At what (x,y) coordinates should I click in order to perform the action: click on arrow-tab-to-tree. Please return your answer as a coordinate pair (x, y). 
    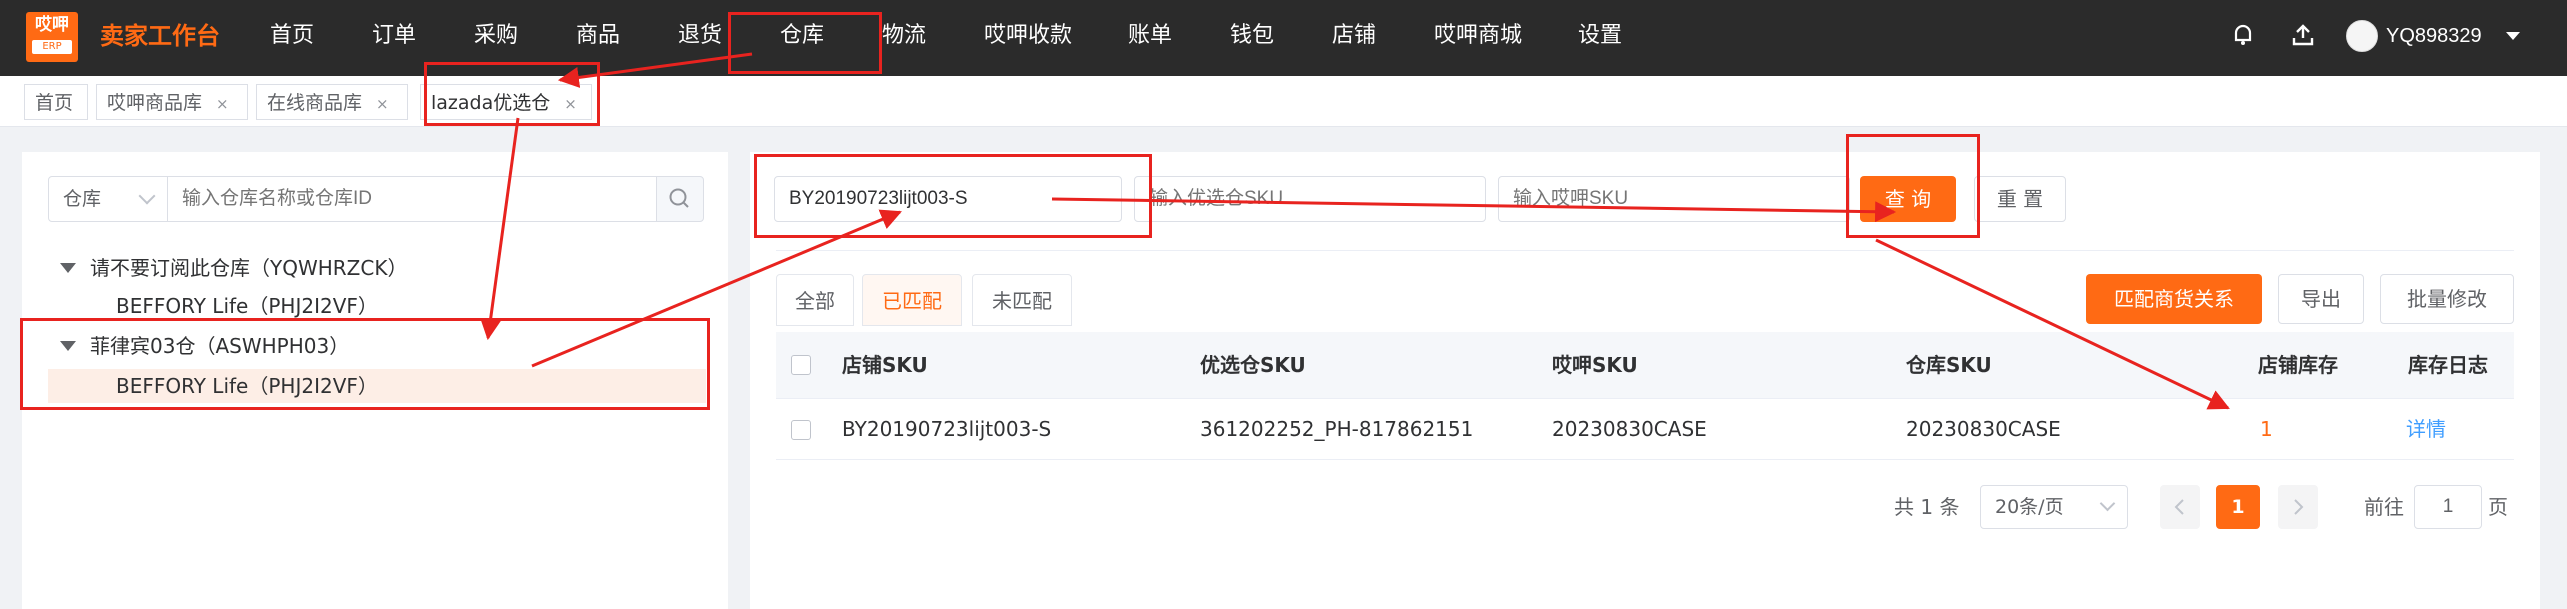
    Looking at the image, I should click on (500, 229).